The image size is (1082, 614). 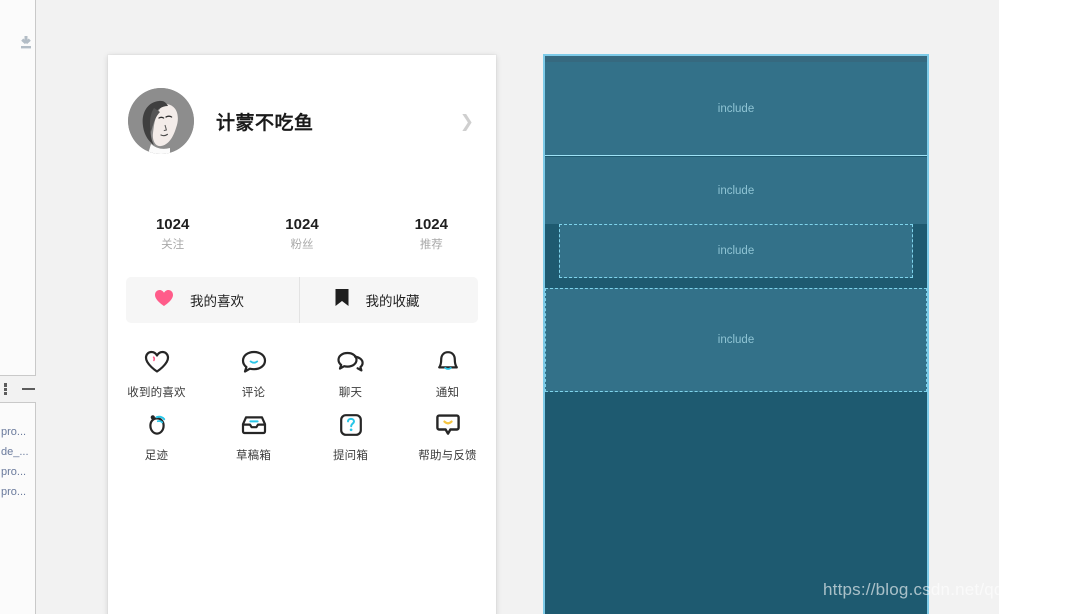 What do you see at coordinates (172, 234) in the screenshot?
I see `stat-following: 1024 关注` at bounding box center [172, 234].